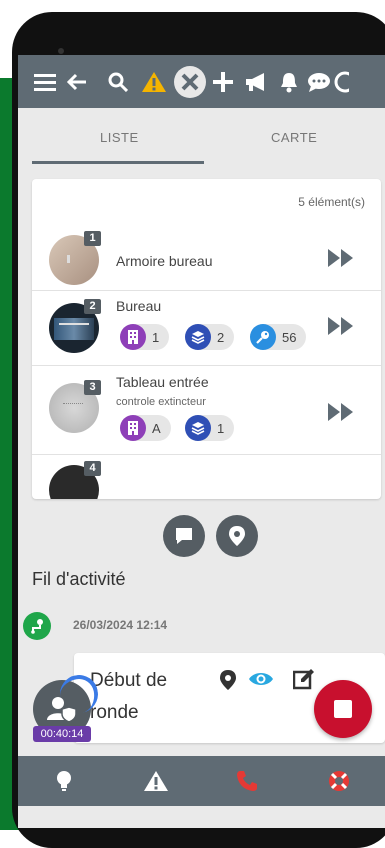  What do you see at coordinates (156, 428) in the screenshot?
I see `chip-value: A` at bounding box center [156, 428].